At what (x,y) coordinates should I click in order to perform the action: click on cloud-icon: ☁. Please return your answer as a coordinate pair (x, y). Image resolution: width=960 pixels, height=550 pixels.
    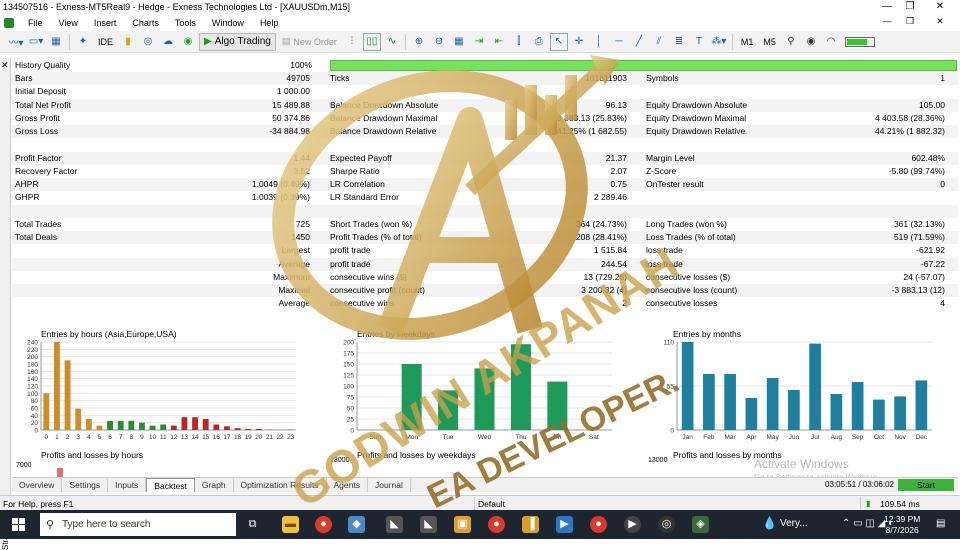
    Looking at the image, I should click on (168, 42).